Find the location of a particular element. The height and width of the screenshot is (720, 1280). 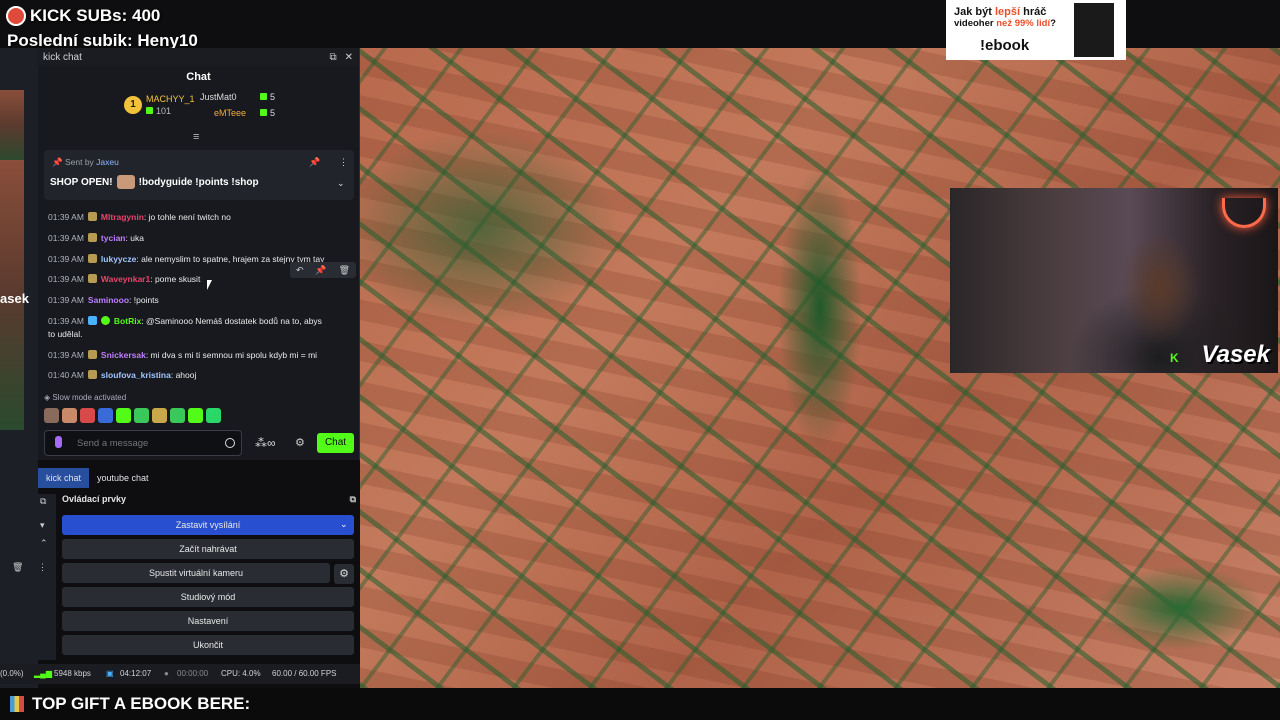

chat-username: lukyycze is located at coordinates (118, 259).